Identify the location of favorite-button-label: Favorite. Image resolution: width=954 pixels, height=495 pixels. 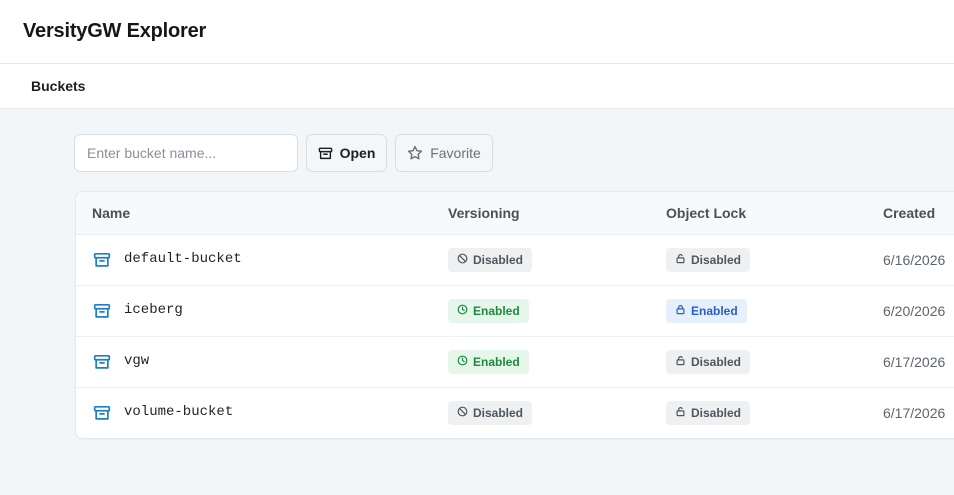
(455, 153).